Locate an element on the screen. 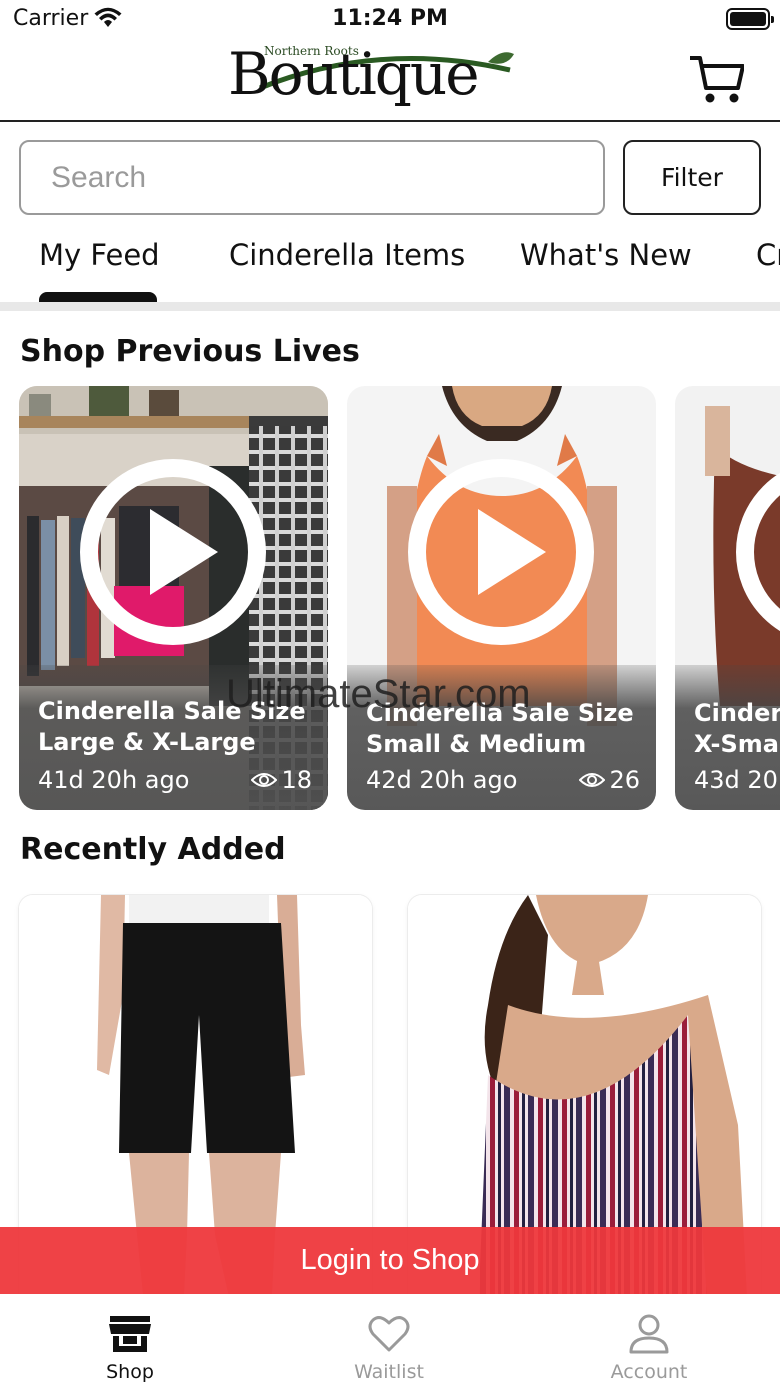  heart-icon is located at coordinates (389, 1334).